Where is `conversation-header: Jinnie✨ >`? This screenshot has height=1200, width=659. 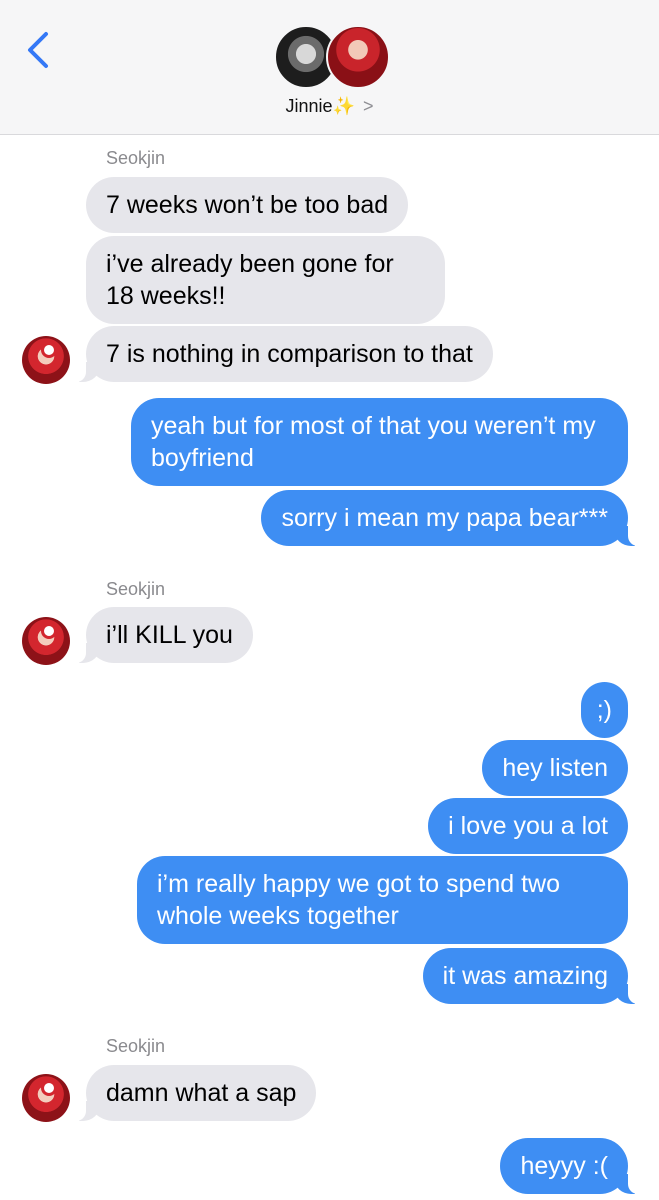
conversation-header: Jinnie✨ > is located at coordinates (329, 67).